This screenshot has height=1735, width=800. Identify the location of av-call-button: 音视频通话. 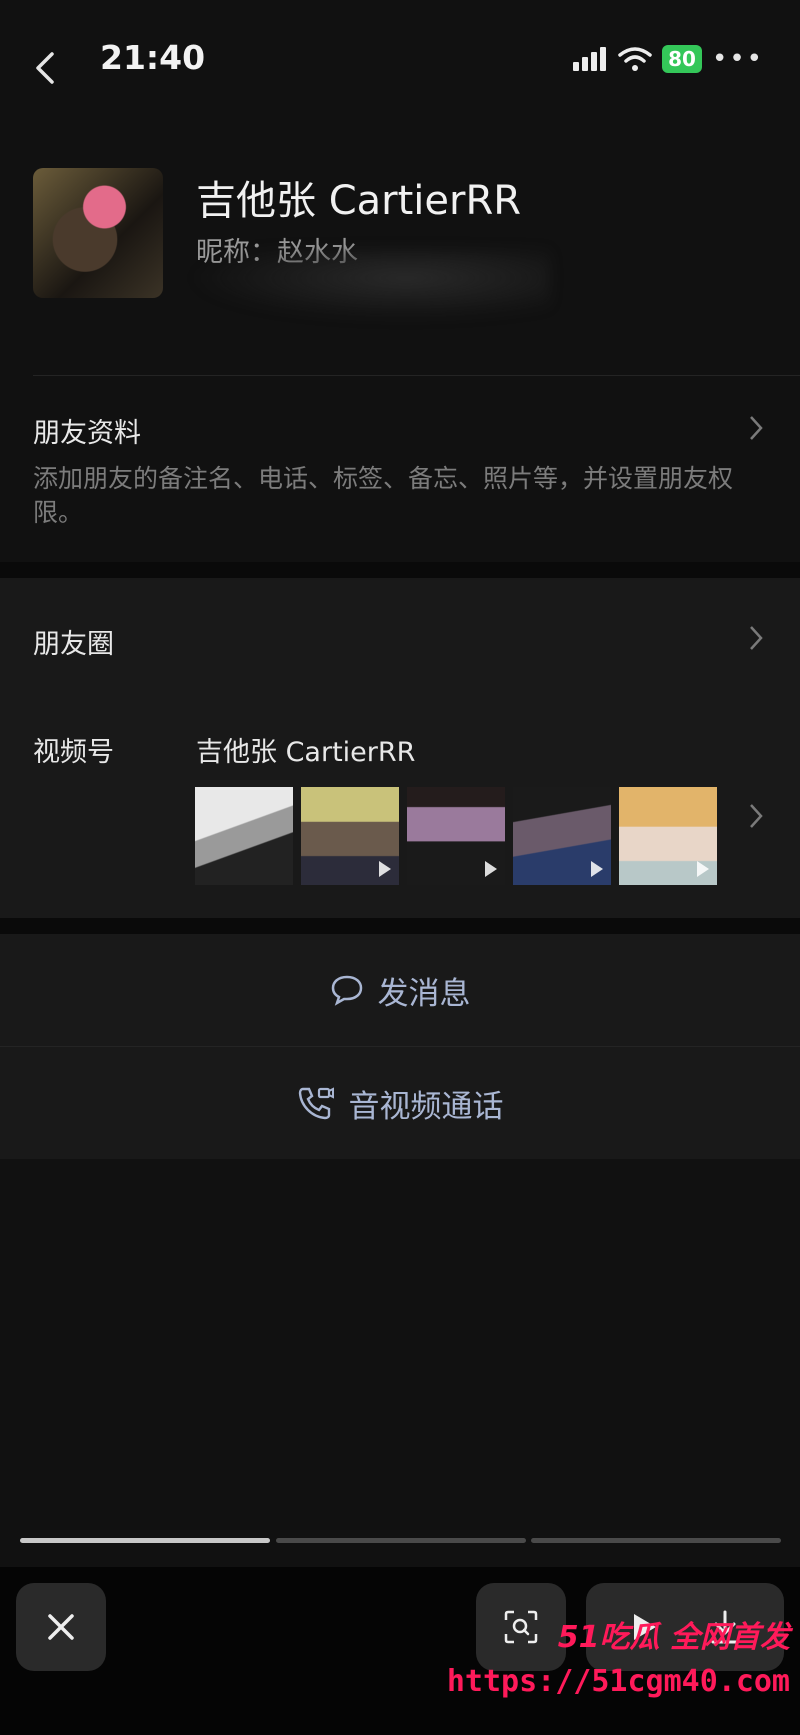
(400, 1103).